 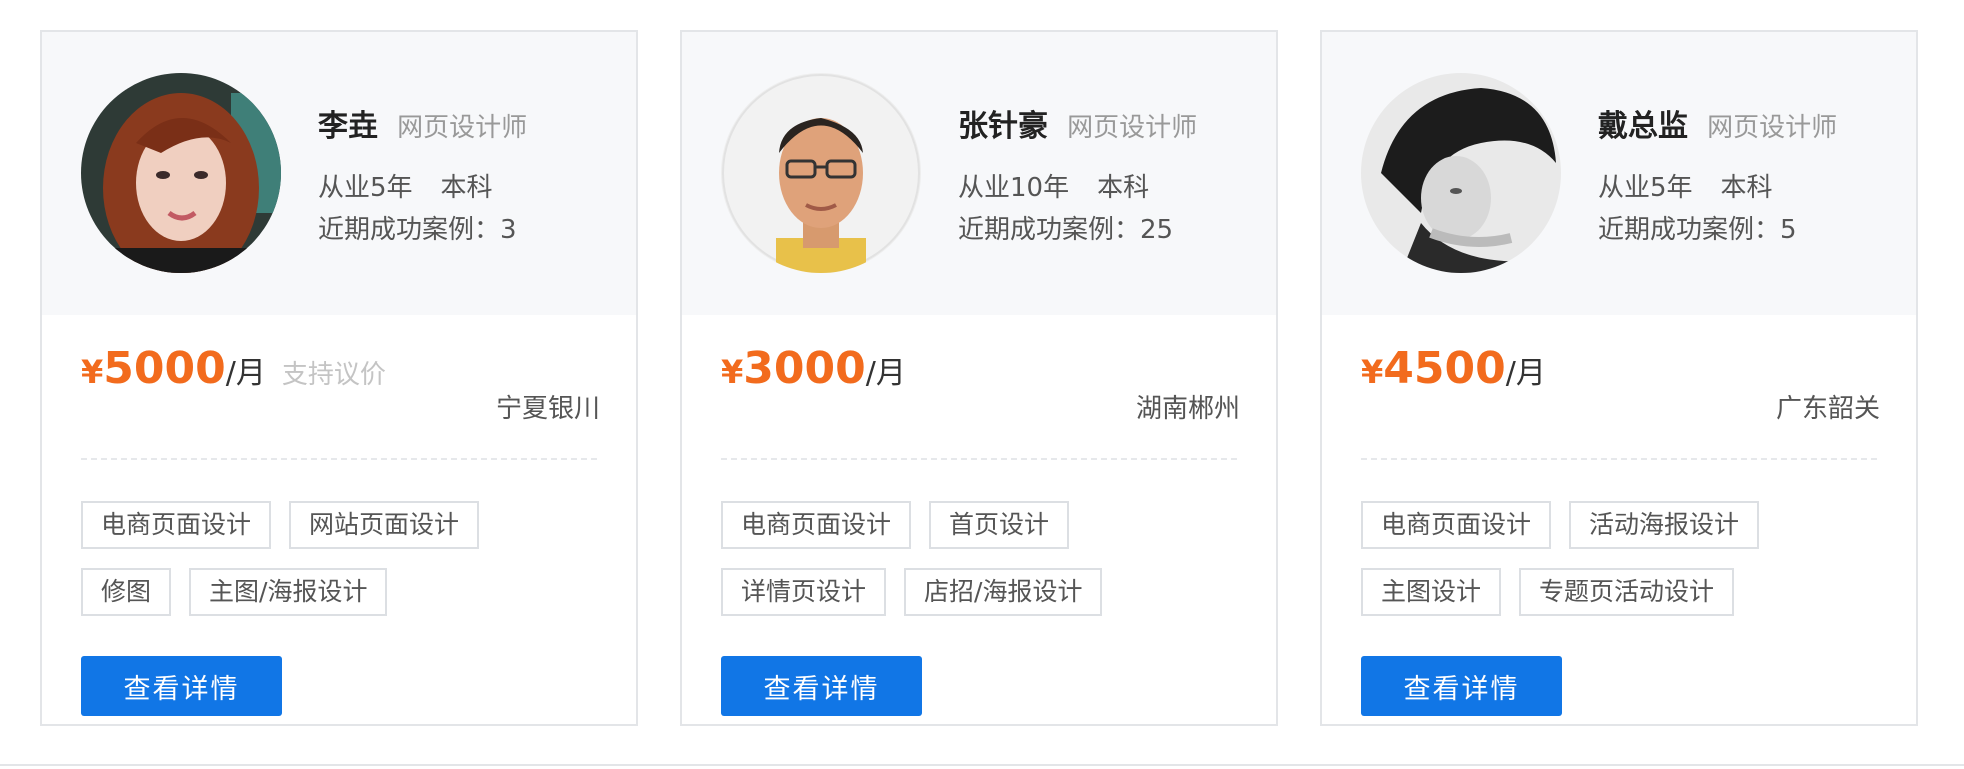 I want to click on bottom-divider, so click(x=982, y=765).